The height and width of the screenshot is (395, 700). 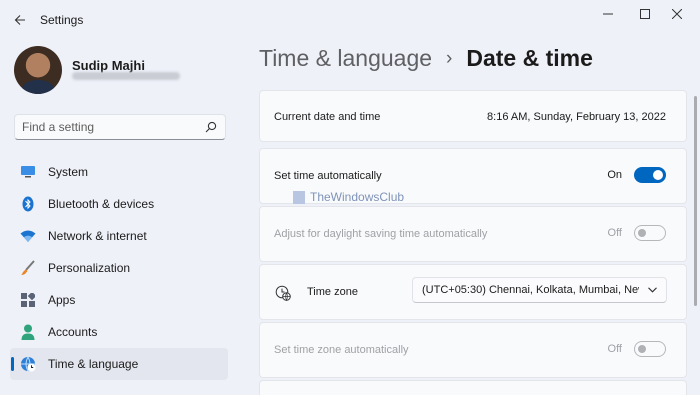 What do you see at coordinates (327, 117) in the screenshot?
I see `current-datetime-label: Current date and time` at bounding box center [327, 117].